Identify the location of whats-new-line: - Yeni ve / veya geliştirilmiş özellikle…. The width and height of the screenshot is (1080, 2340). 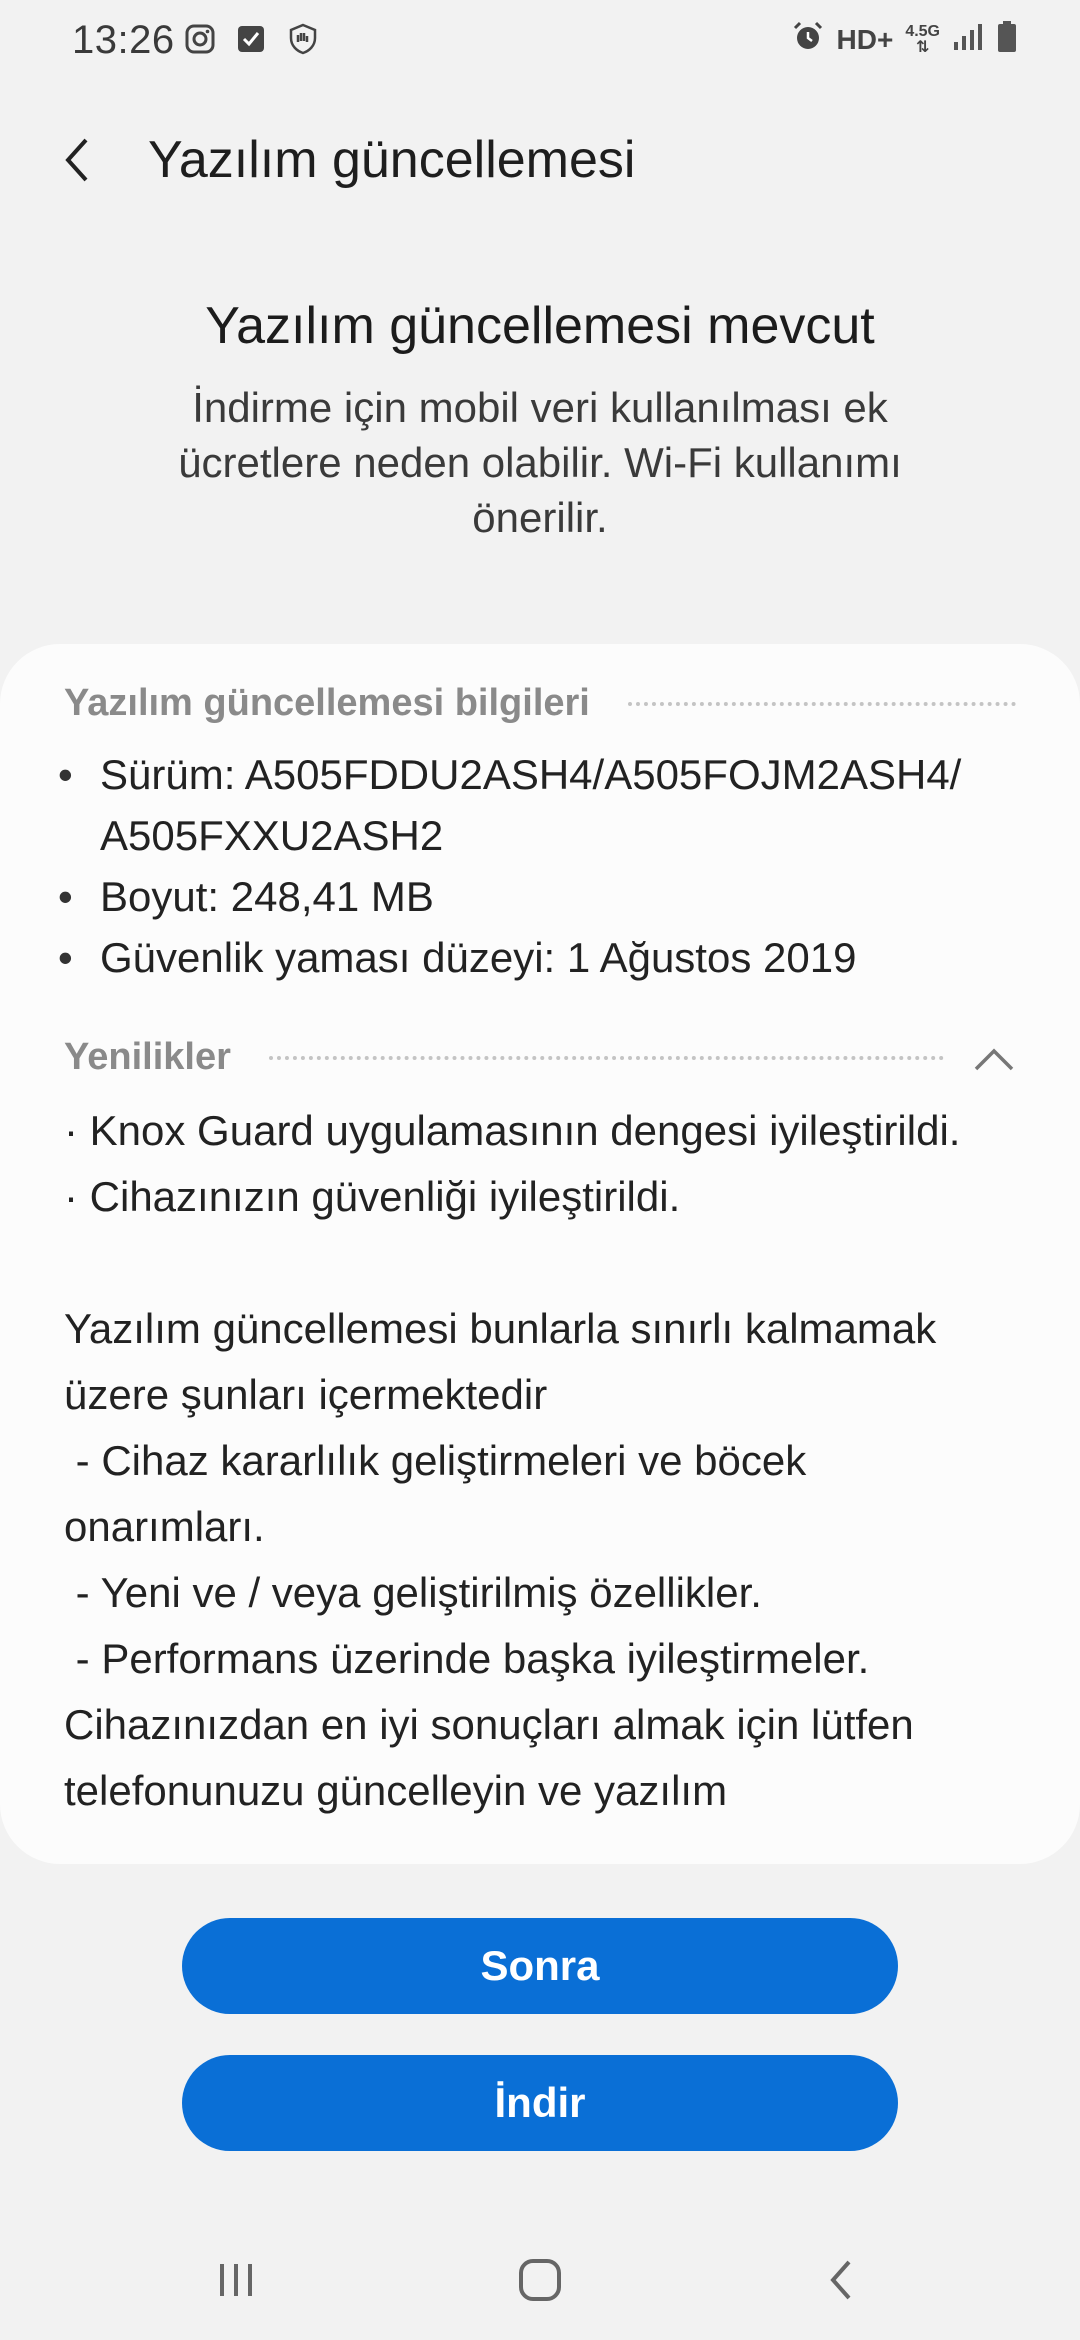
(413, 1592).